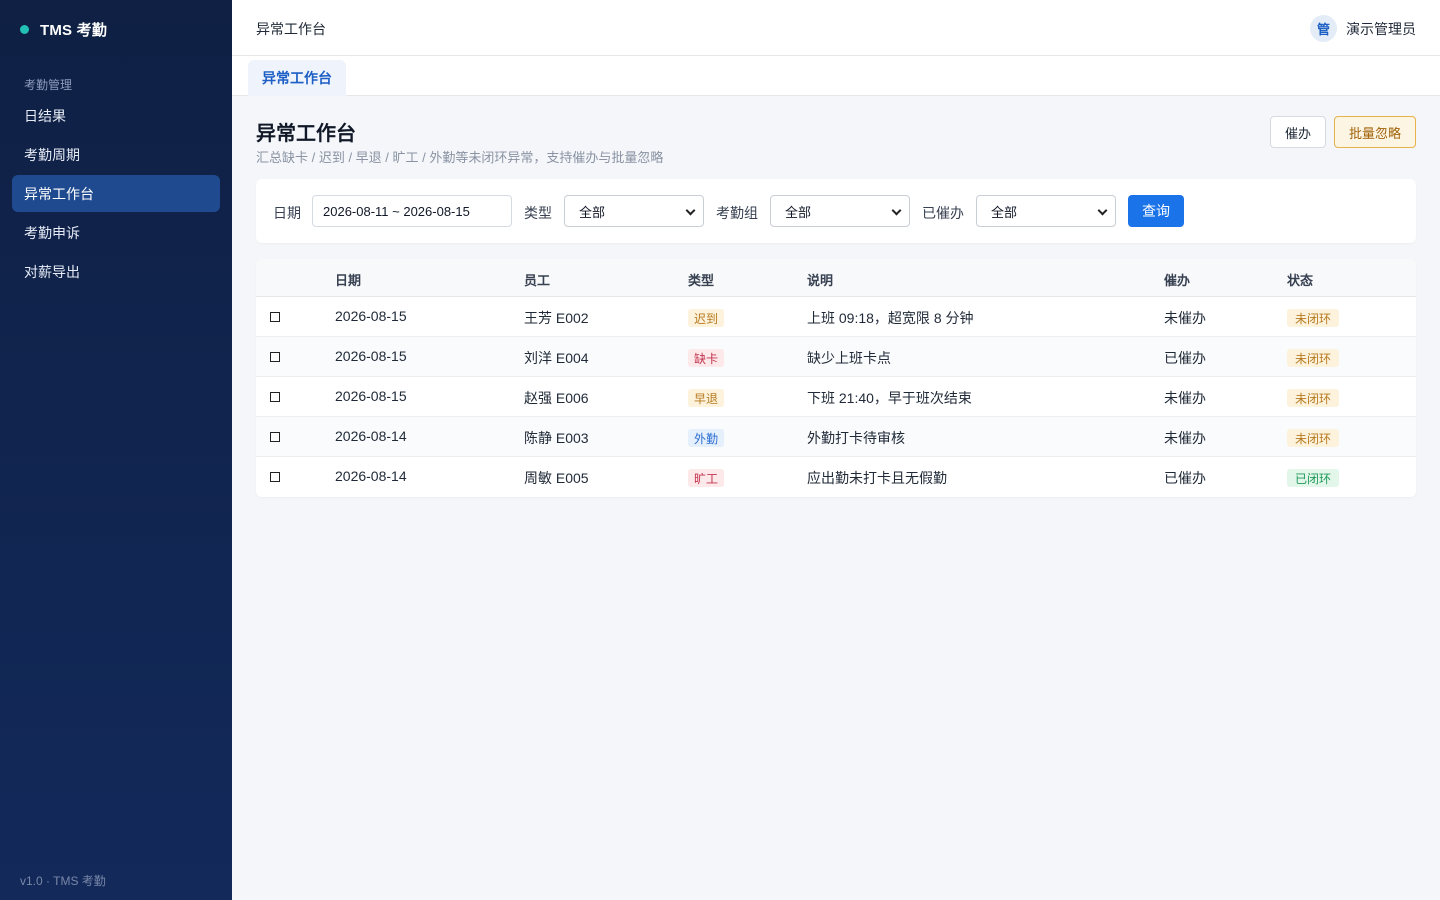 The image size is (1440, 900). Describe the element at coordinates (1381, 28) in the screenshot. I see `user-name: 演示管理员` at that location.